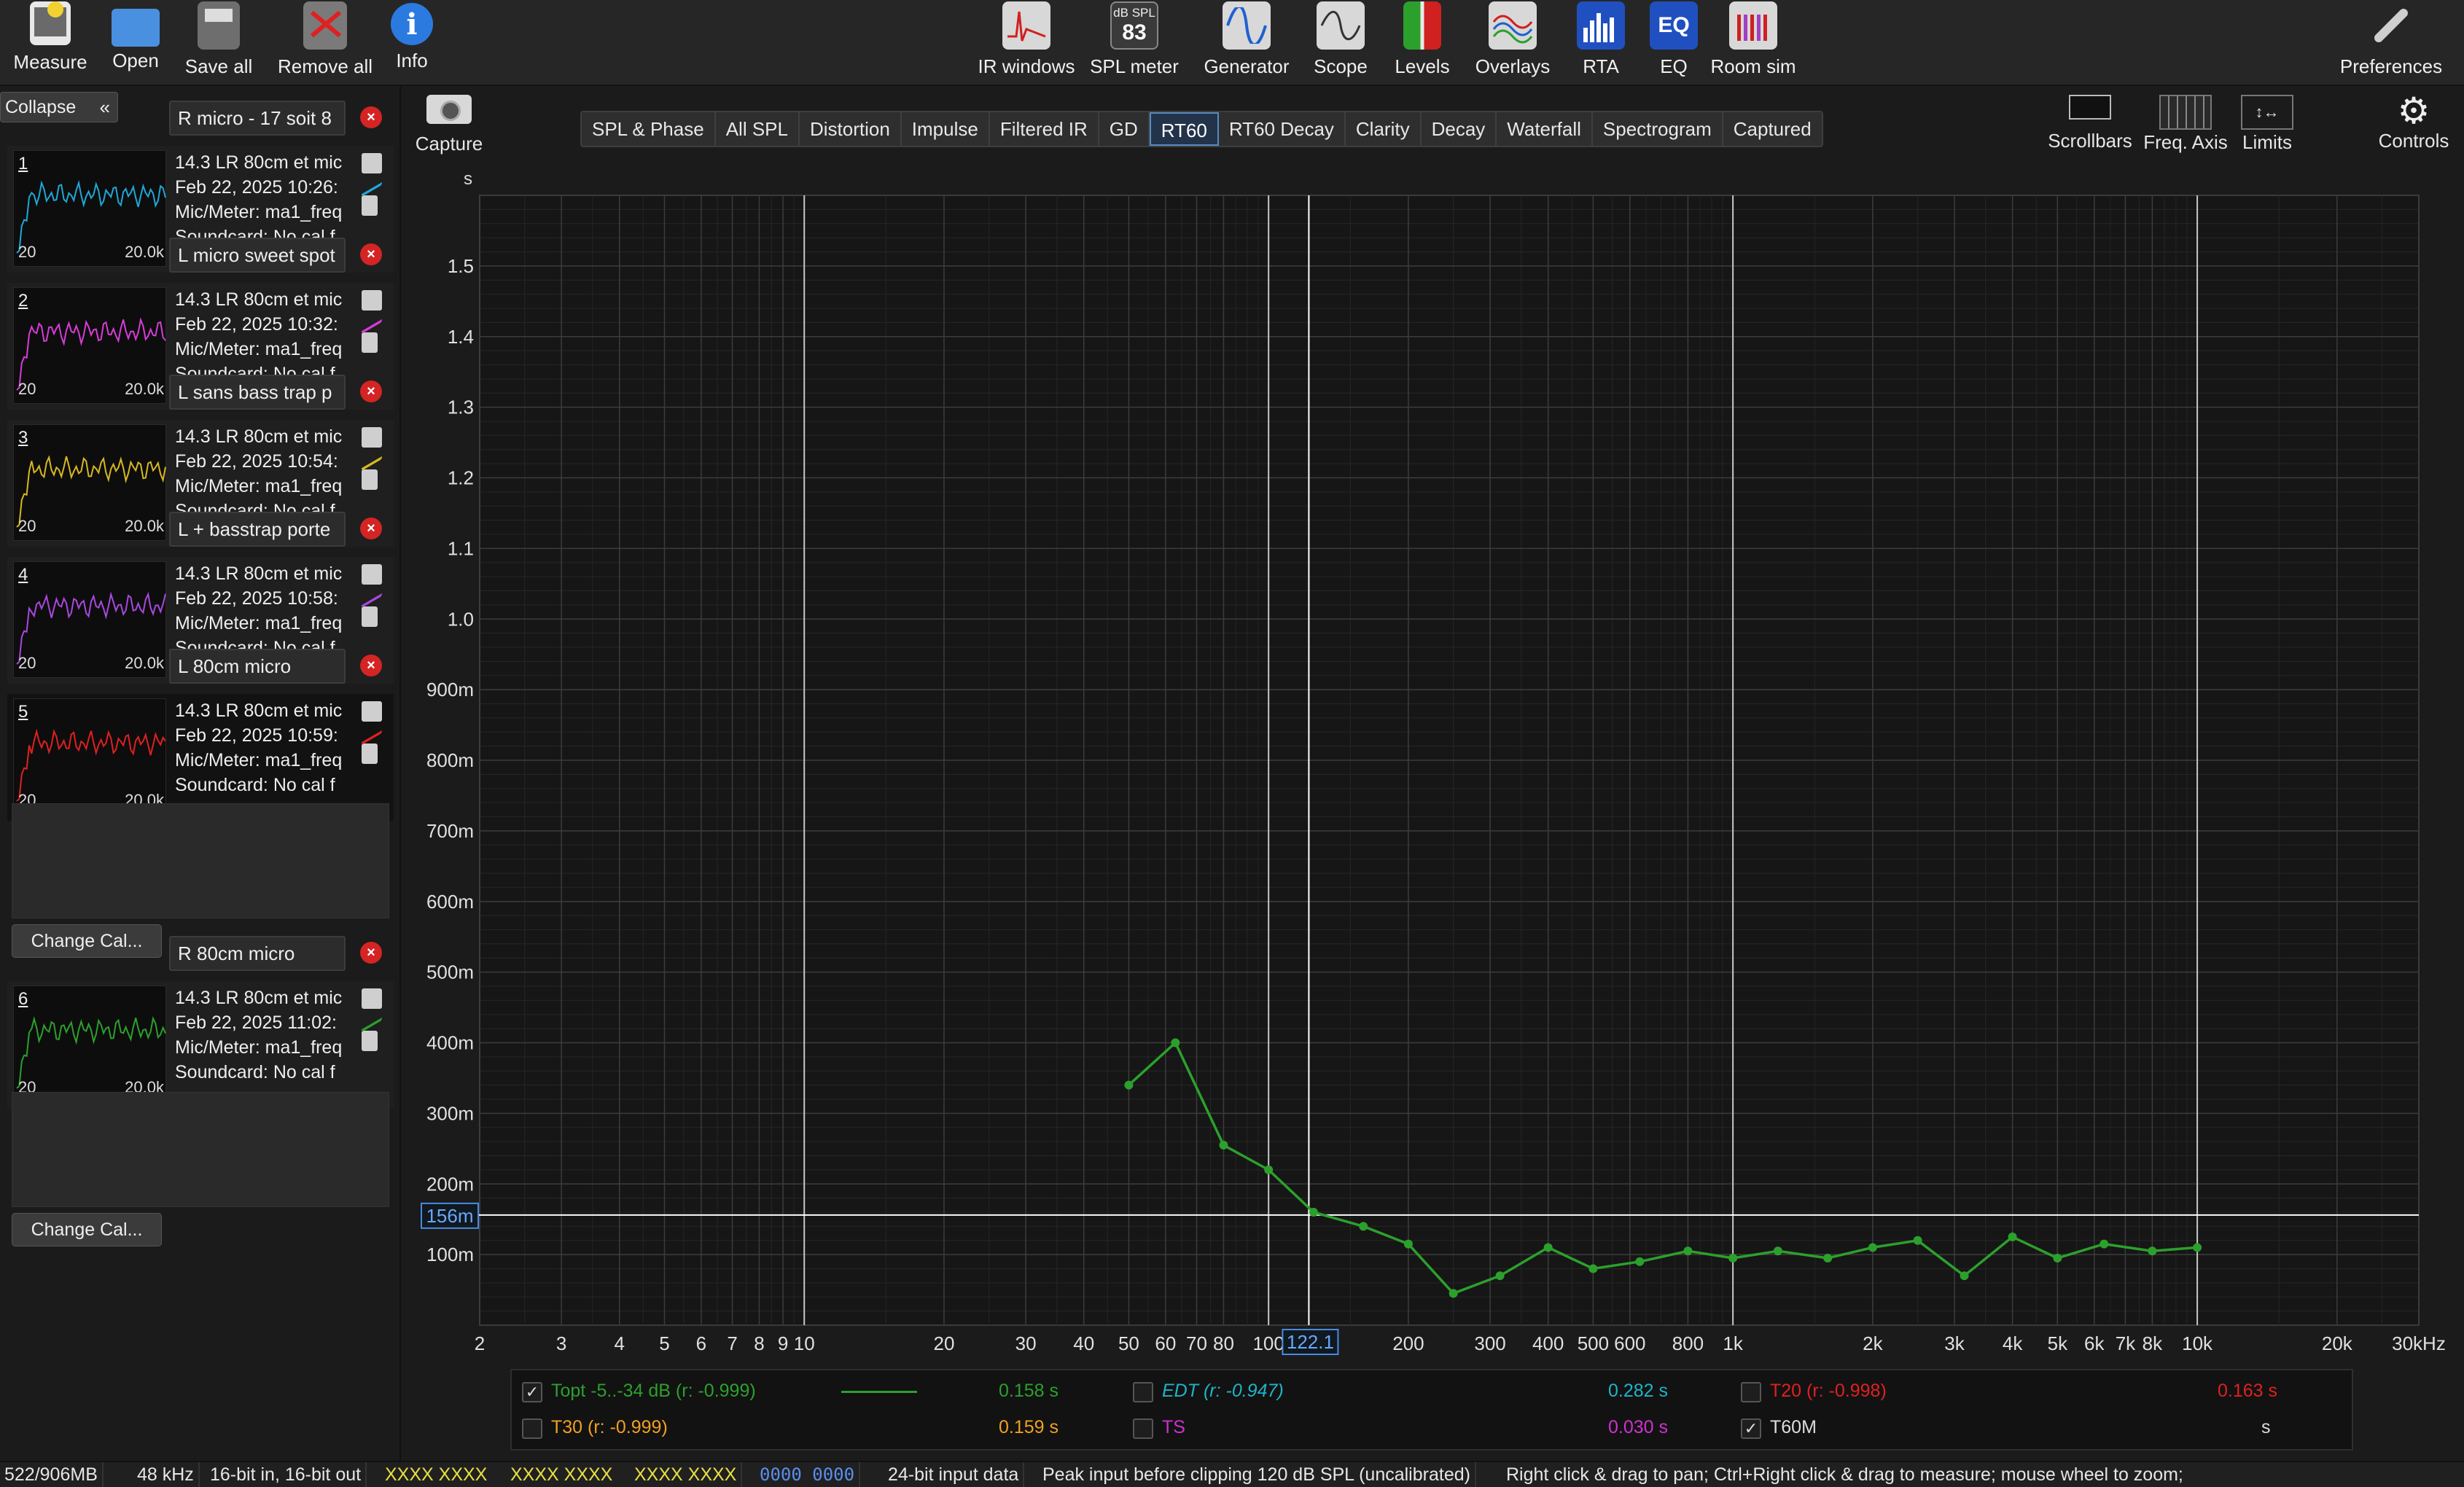 This screenshot has height=1487, width=2464. Describe the element at coordinates (759, 1343) in the screenshot. I see `x-tick-label: 8` at that location.